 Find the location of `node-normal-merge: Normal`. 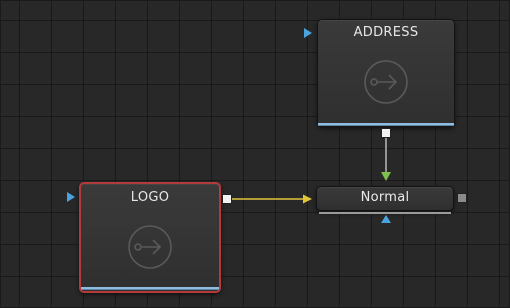

node-normal-merge: Normal is located at coordinates (385, 200).